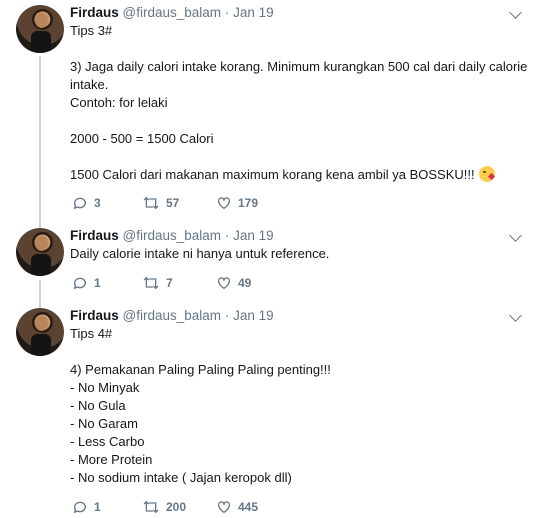  What do you see at coordinates (233, 283) in the screenshot?
I see `like-button: 49` at bounding box center [233, 283].